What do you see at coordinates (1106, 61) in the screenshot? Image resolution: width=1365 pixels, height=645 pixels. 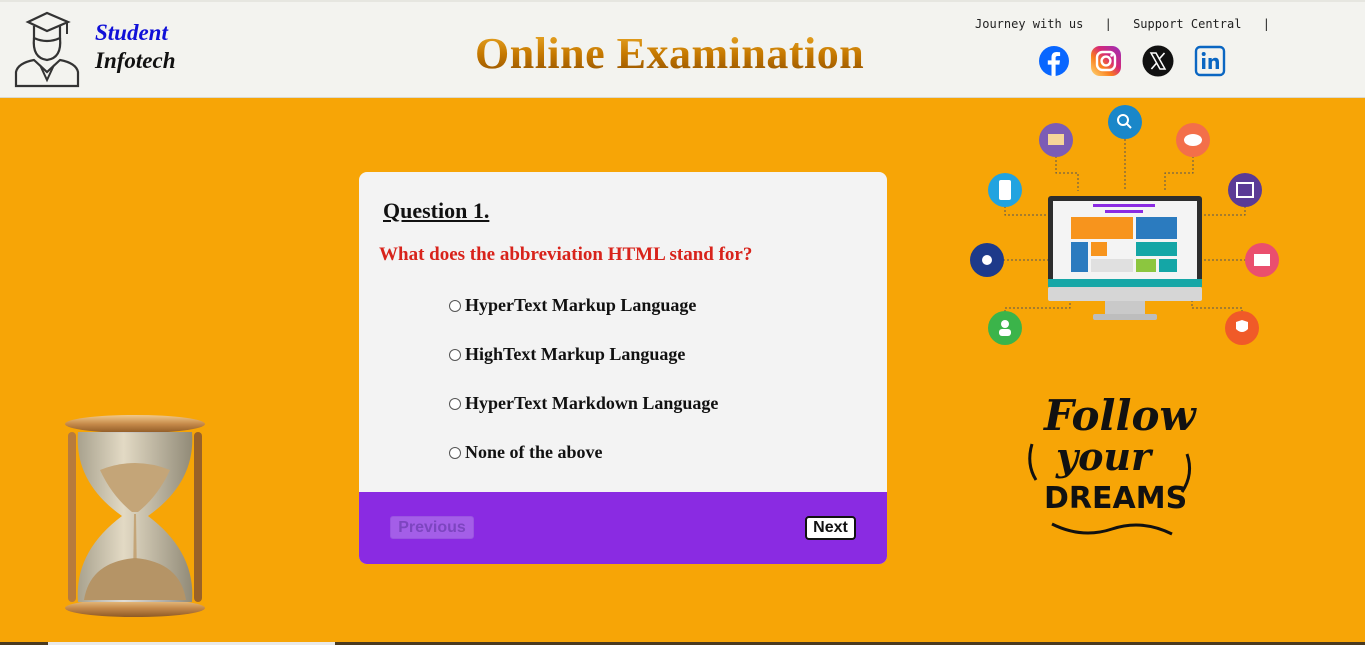 I see `instagram-icon` at bounding box center [1106, 61].